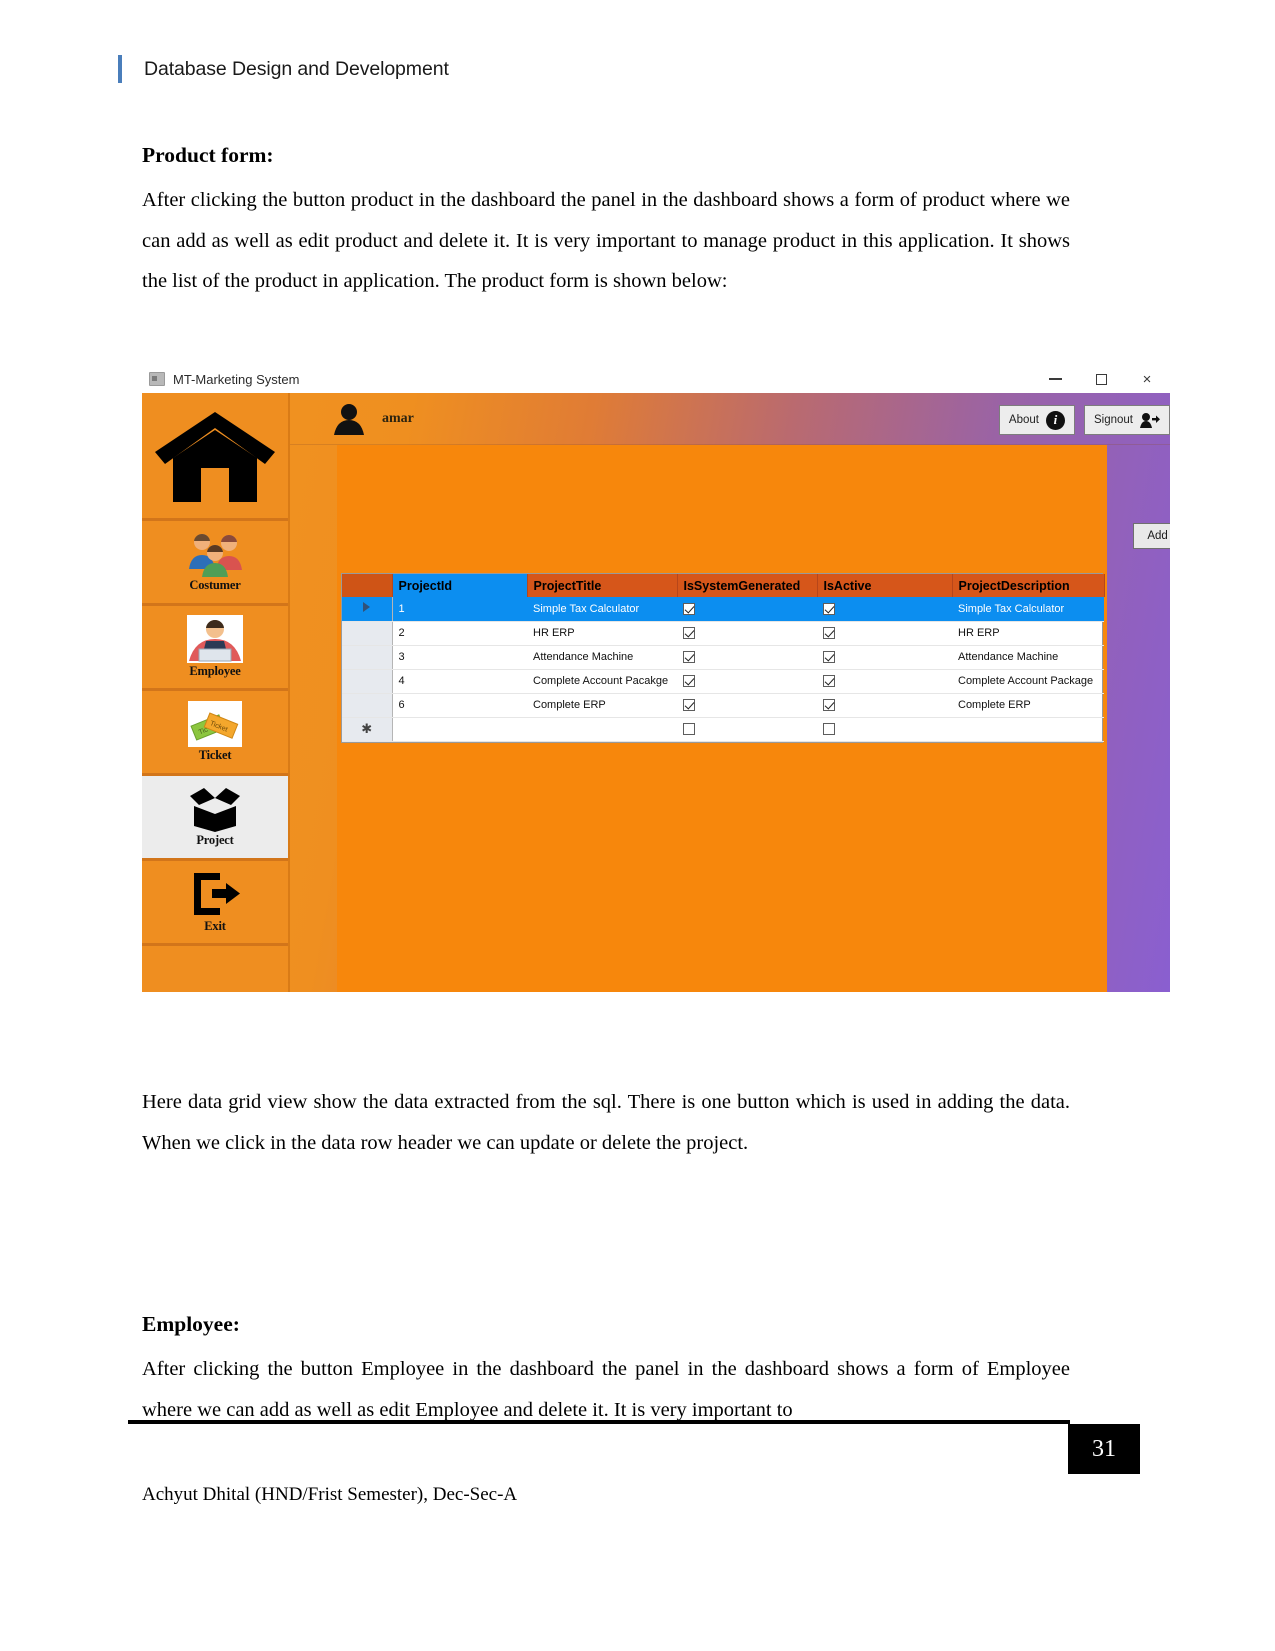 Image resolution: width=1275 pixels, height=1651 pixels. I want to click on cell-projectid: 2, so click(459, 633).